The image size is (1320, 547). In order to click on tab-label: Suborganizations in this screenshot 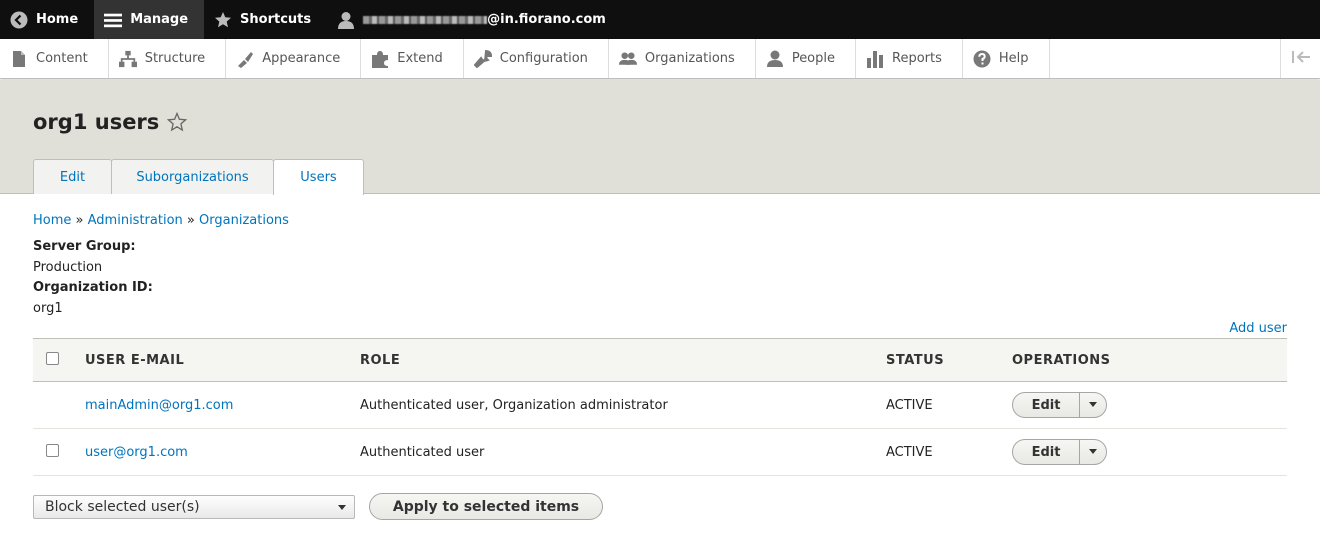, I will do `click(192, 177)`.